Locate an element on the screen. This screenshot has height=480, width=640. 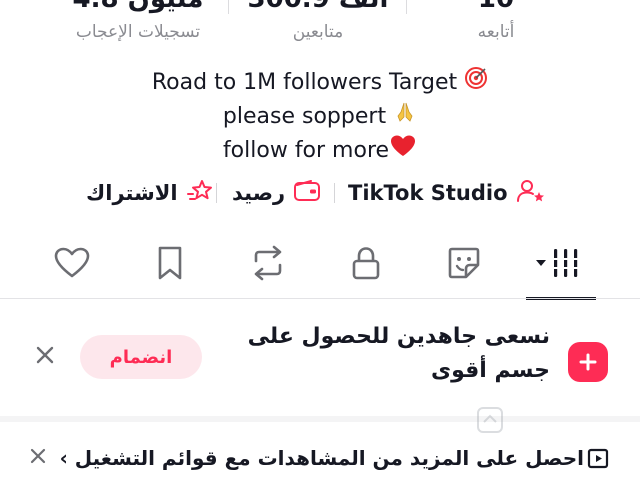
tab-reposts is located at coordinates (268, 265).